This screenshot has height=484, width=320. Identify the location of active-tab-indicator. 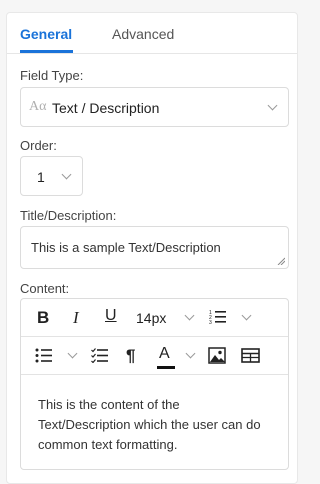
(46, 51).